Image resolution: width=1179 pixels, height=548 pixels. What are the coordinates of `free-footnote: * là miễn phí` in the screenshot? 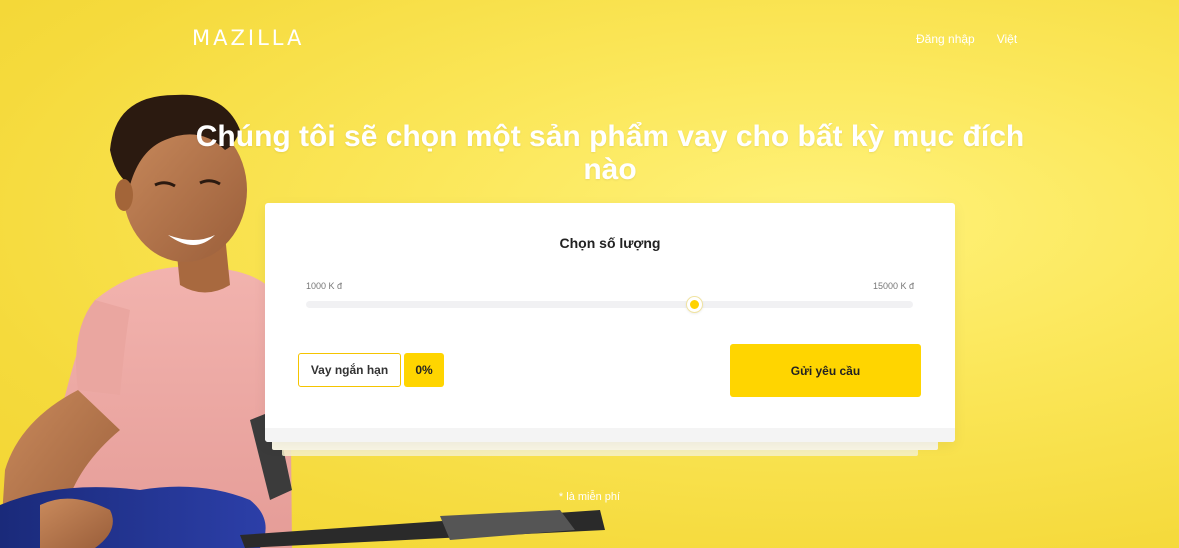 It's located at (589, 497).